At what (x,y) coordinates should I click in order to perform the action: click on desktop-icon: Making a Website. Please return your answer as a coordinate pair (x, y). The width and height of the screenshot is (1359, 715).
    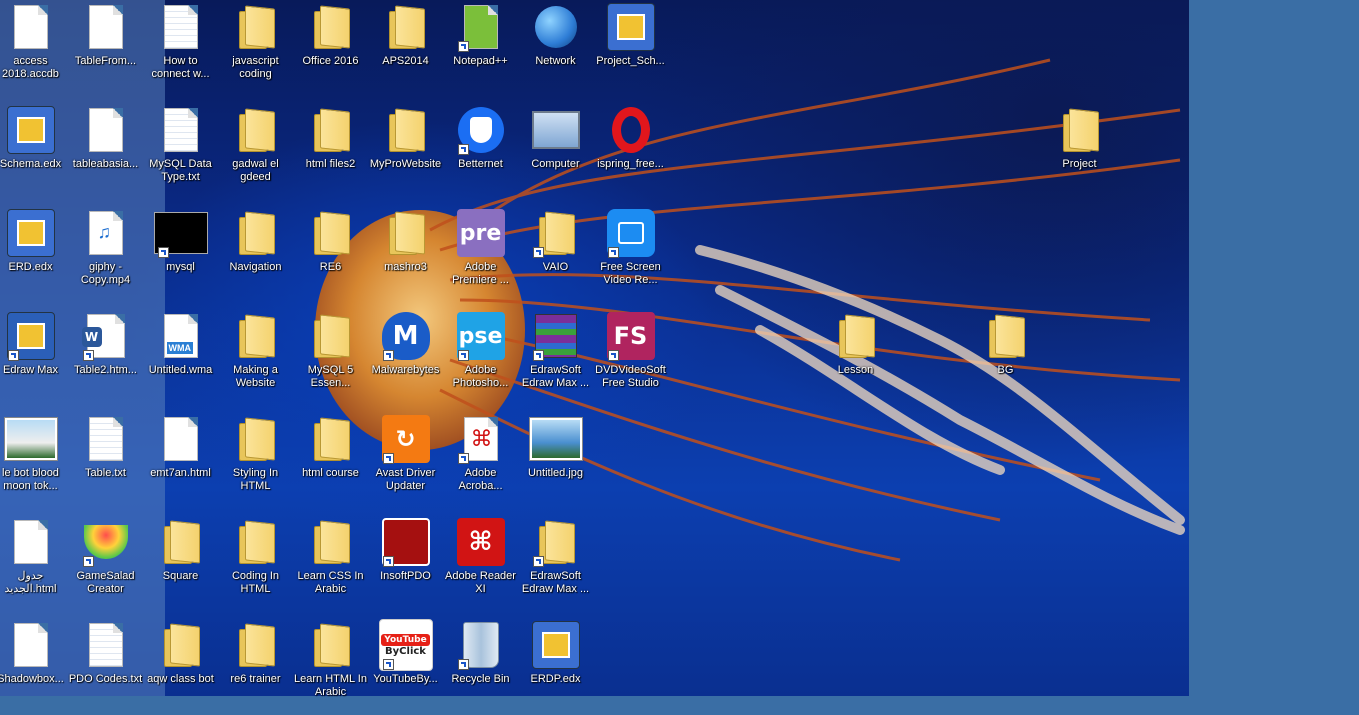
    Looking at the image, I should click on (255, 354).